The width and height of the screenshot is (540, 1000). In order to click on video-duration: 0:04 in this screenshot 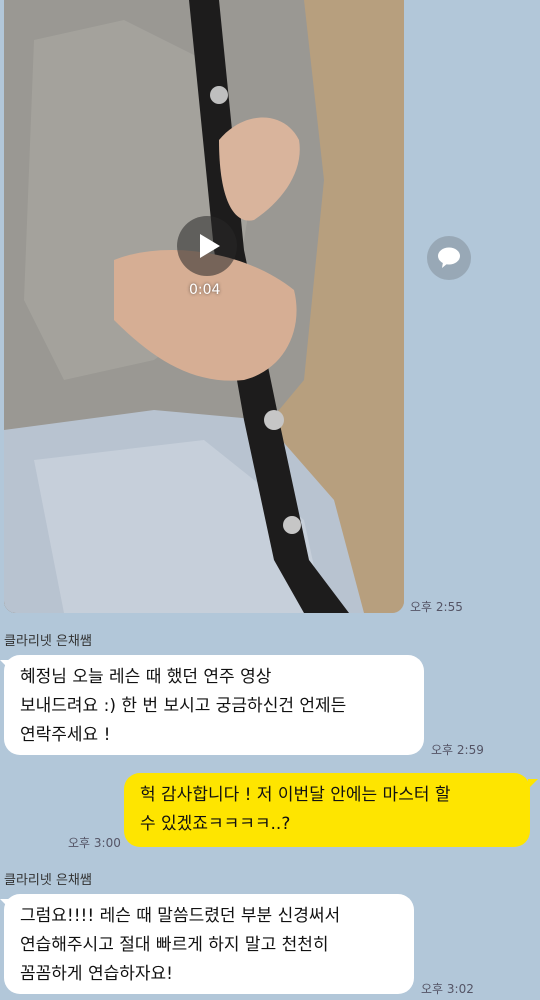, I will do `click(205, 290)`.